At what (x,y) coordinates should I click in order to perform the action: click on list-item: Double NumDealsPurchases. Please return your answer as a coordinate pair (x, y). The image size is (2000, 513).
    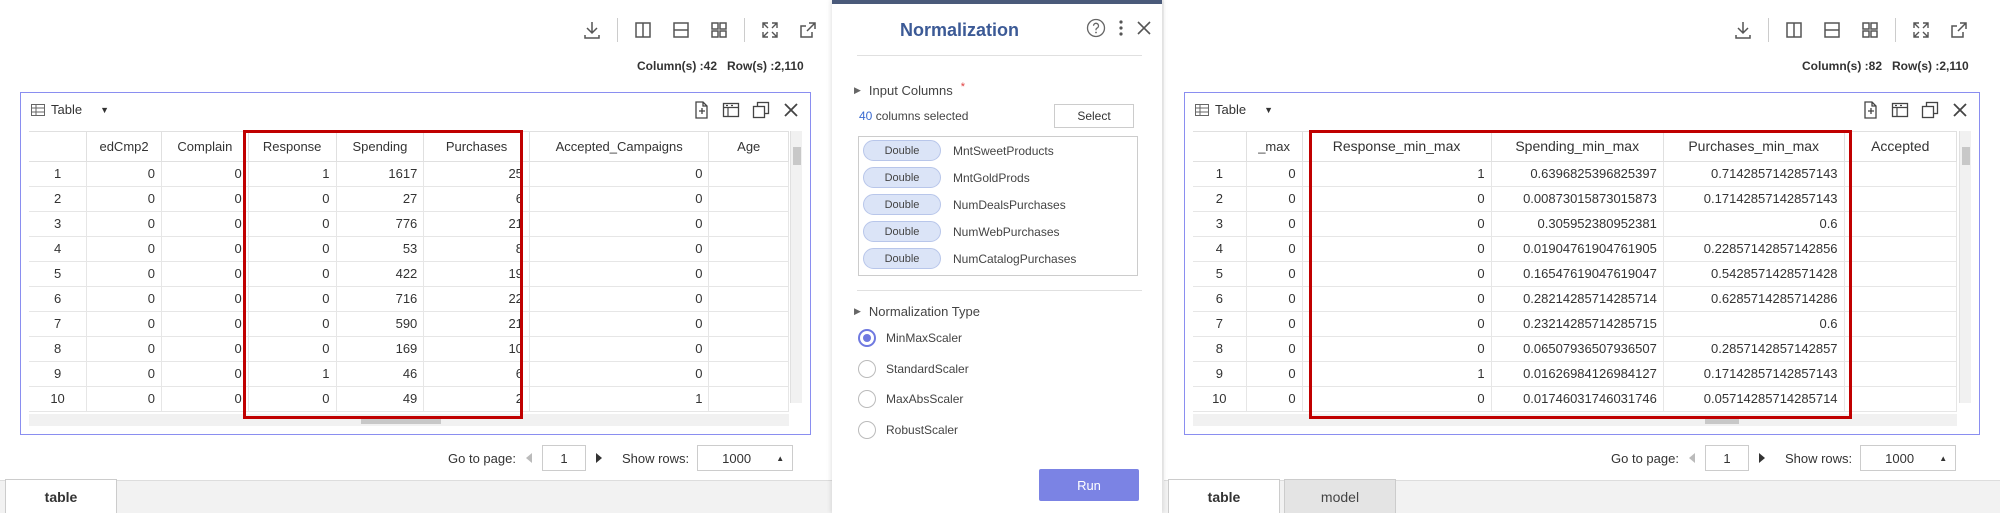
    Looking at the image, I should click on (998, 204).